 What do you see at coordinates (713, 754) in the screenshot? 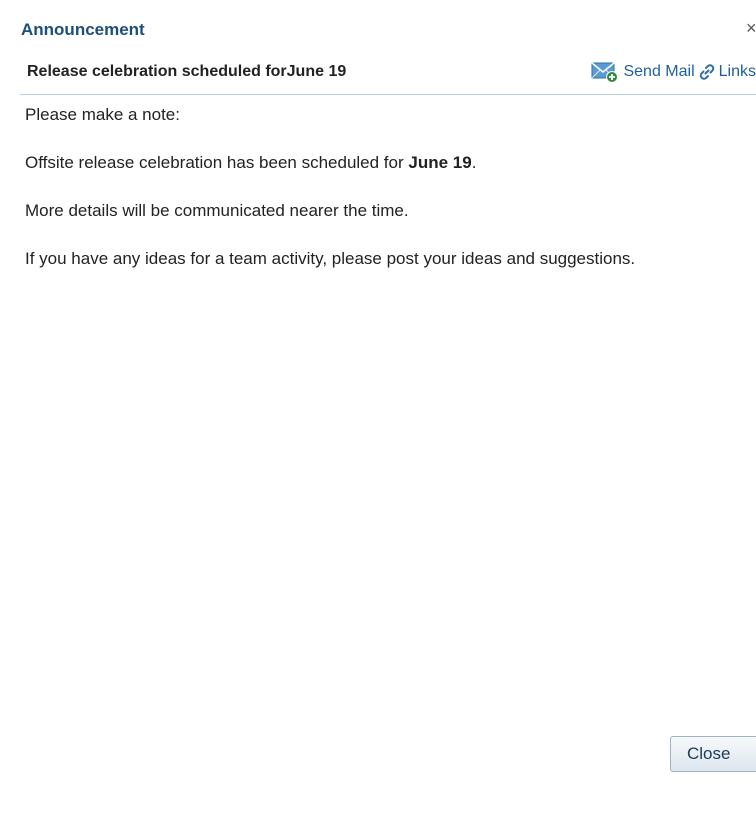
I see `close-button: Close` at bounding box center [713, 754].